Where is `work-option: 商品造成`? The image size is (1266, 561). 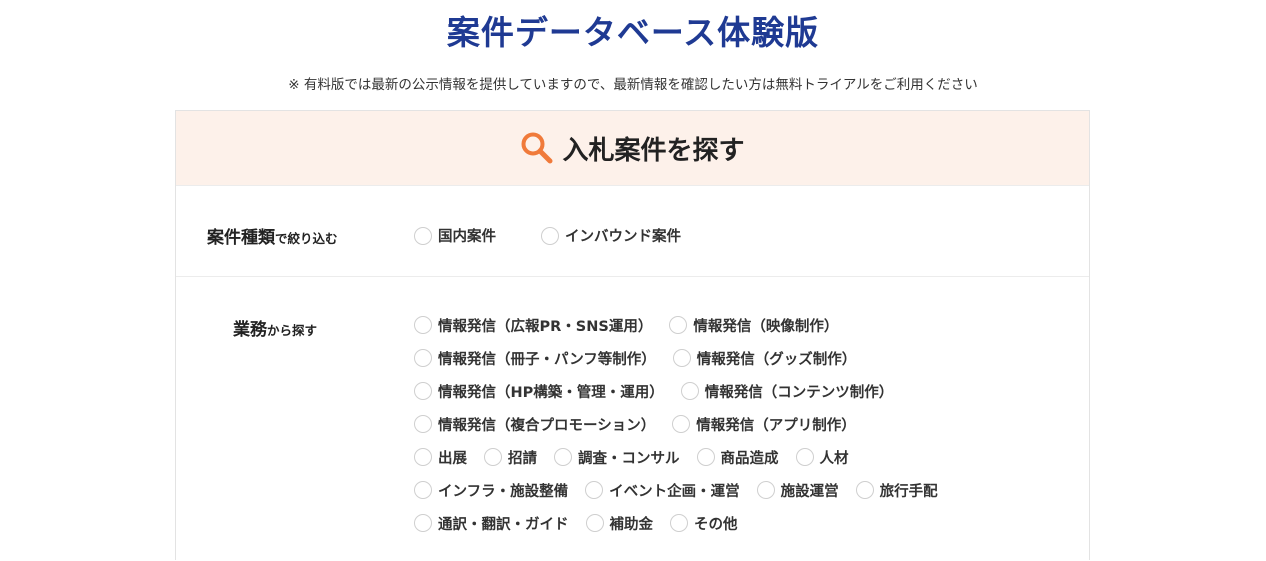 work-option: 商品造成 is located at coordinates (737, 457).